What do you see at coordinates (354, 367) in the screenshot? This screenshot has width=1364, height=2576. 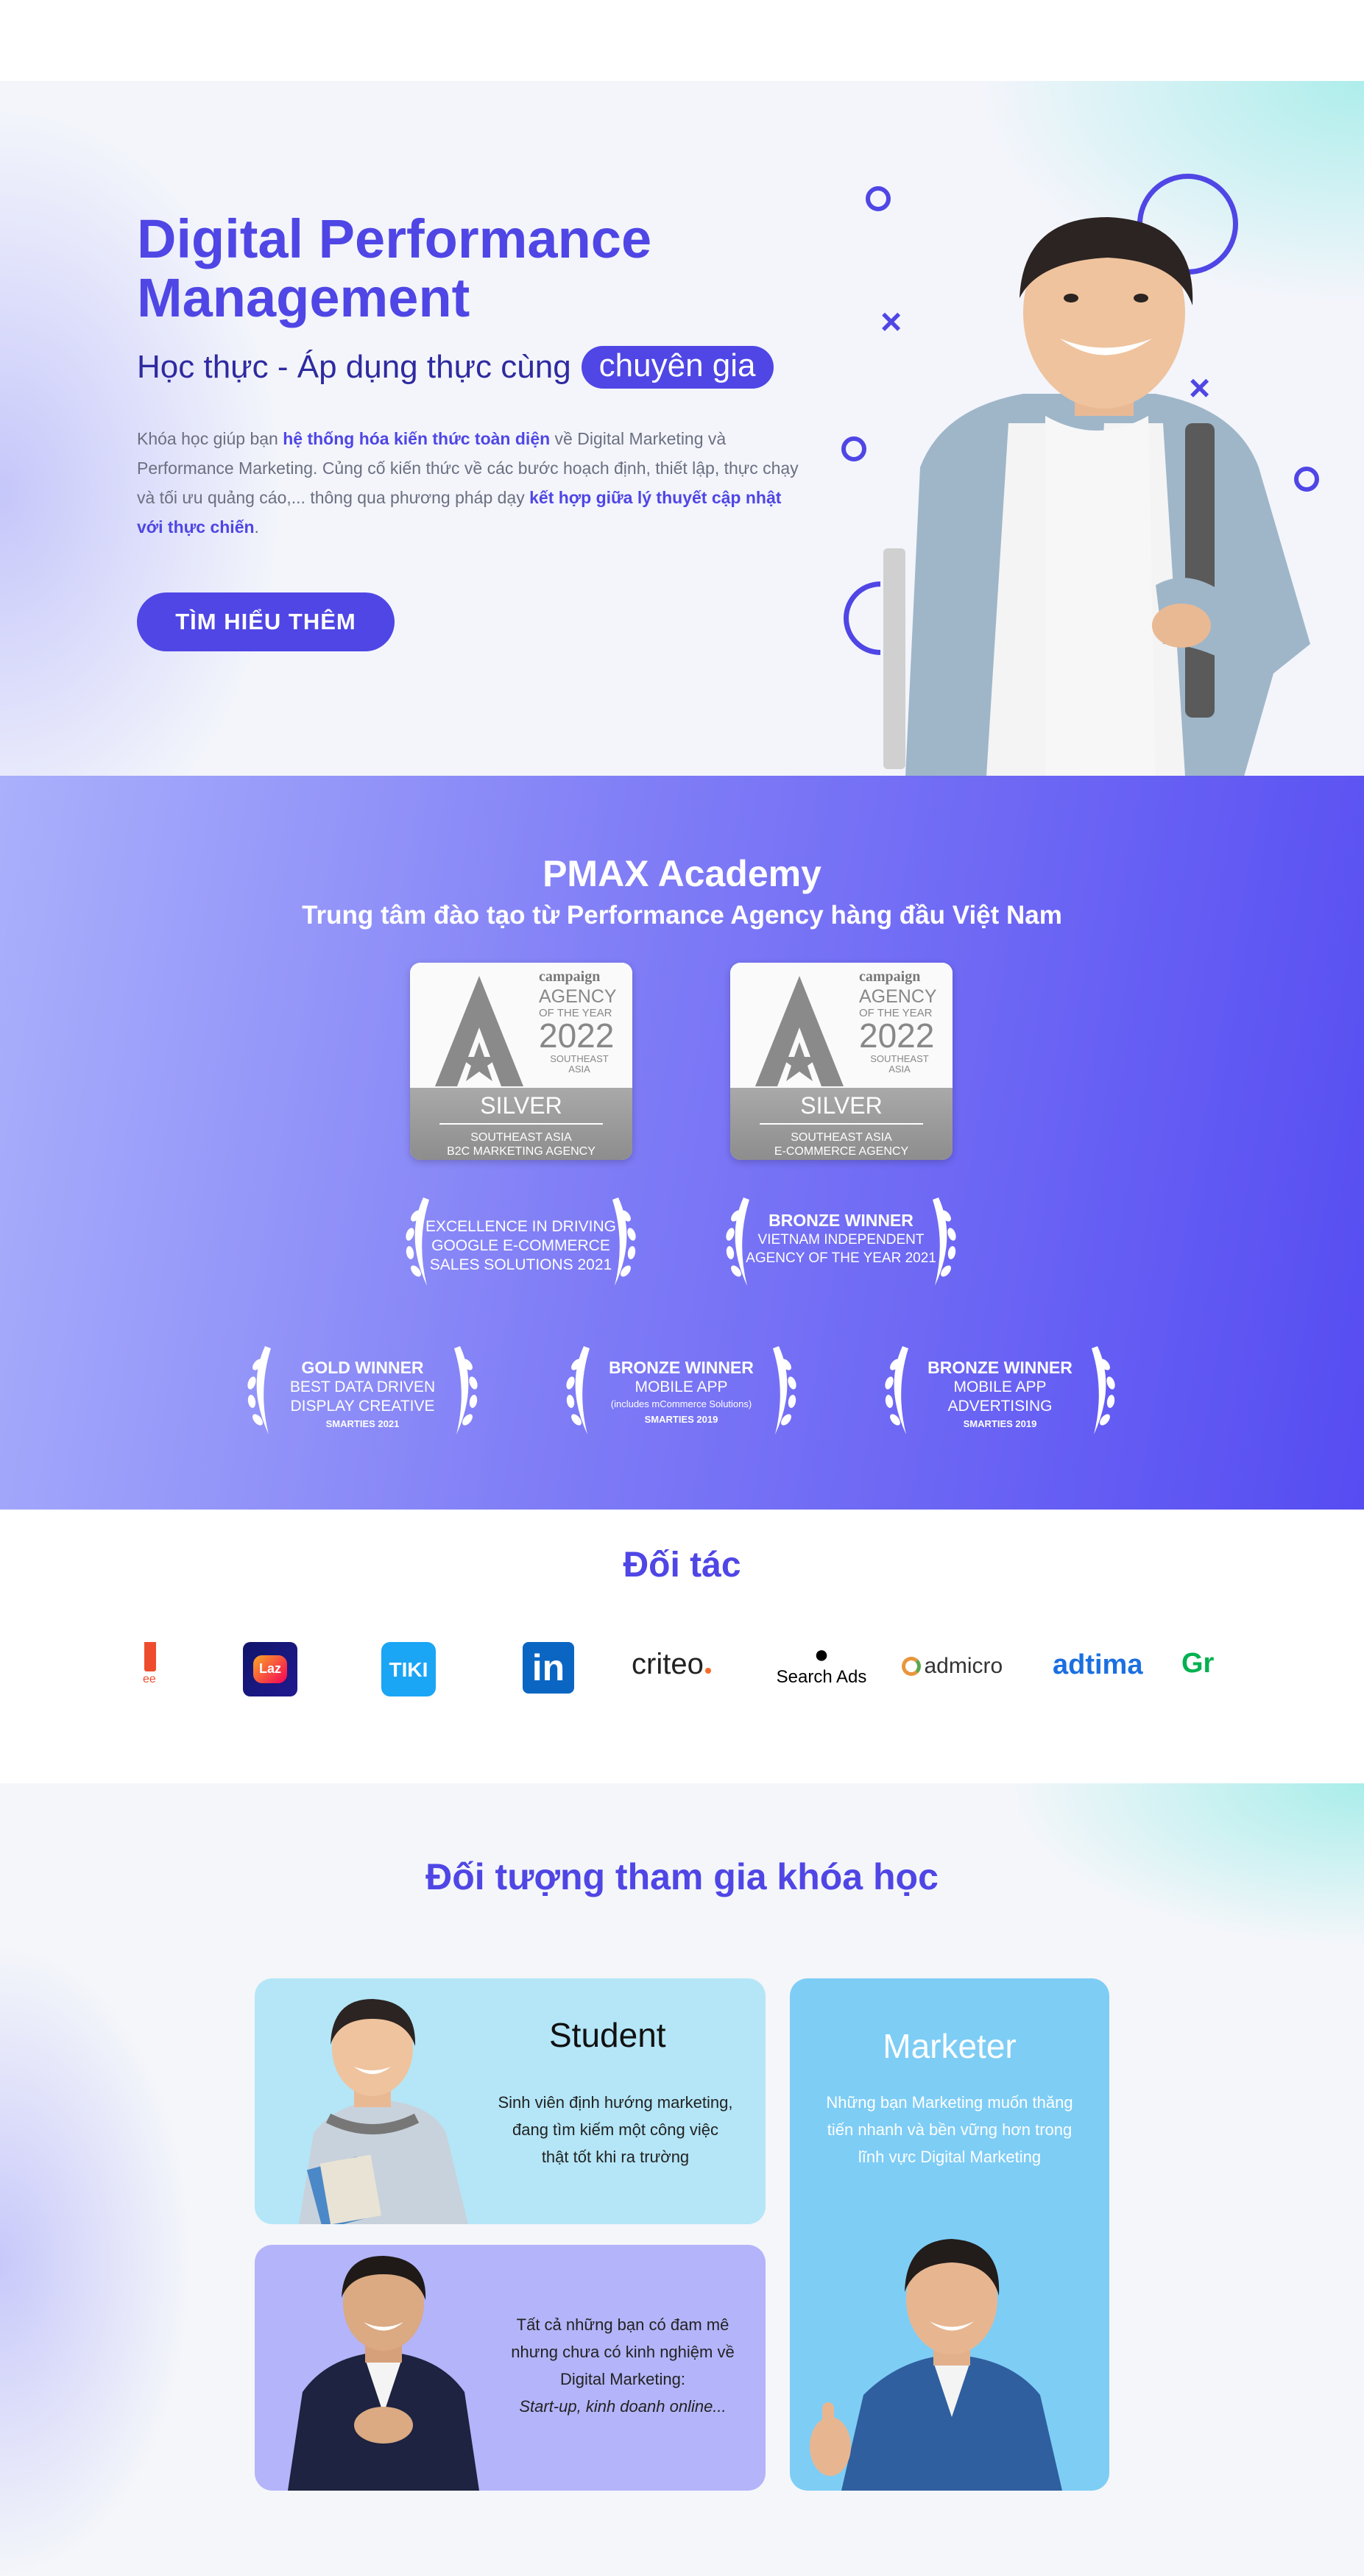 I see `hero-subtitle-text: Học thực - Áp dụng thực cùng` at bounding box center [354, 367].